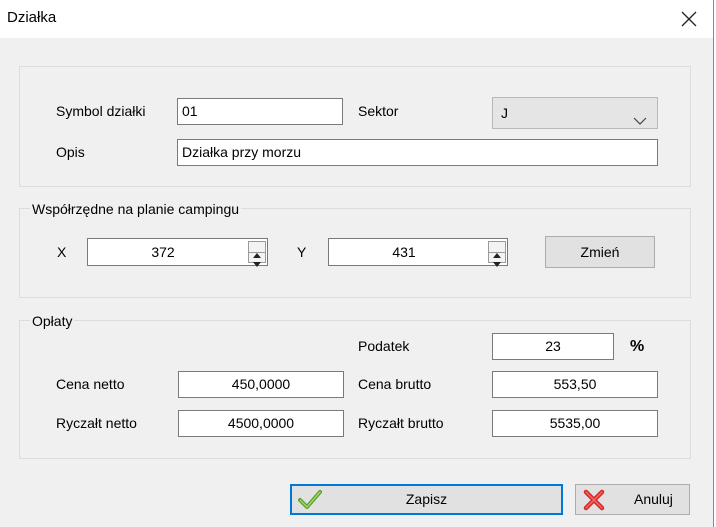 This screenshot has width=716, height=527. Describe the element at coordinates (358, 19) in the screenshot. I see `title-bar` at that location.